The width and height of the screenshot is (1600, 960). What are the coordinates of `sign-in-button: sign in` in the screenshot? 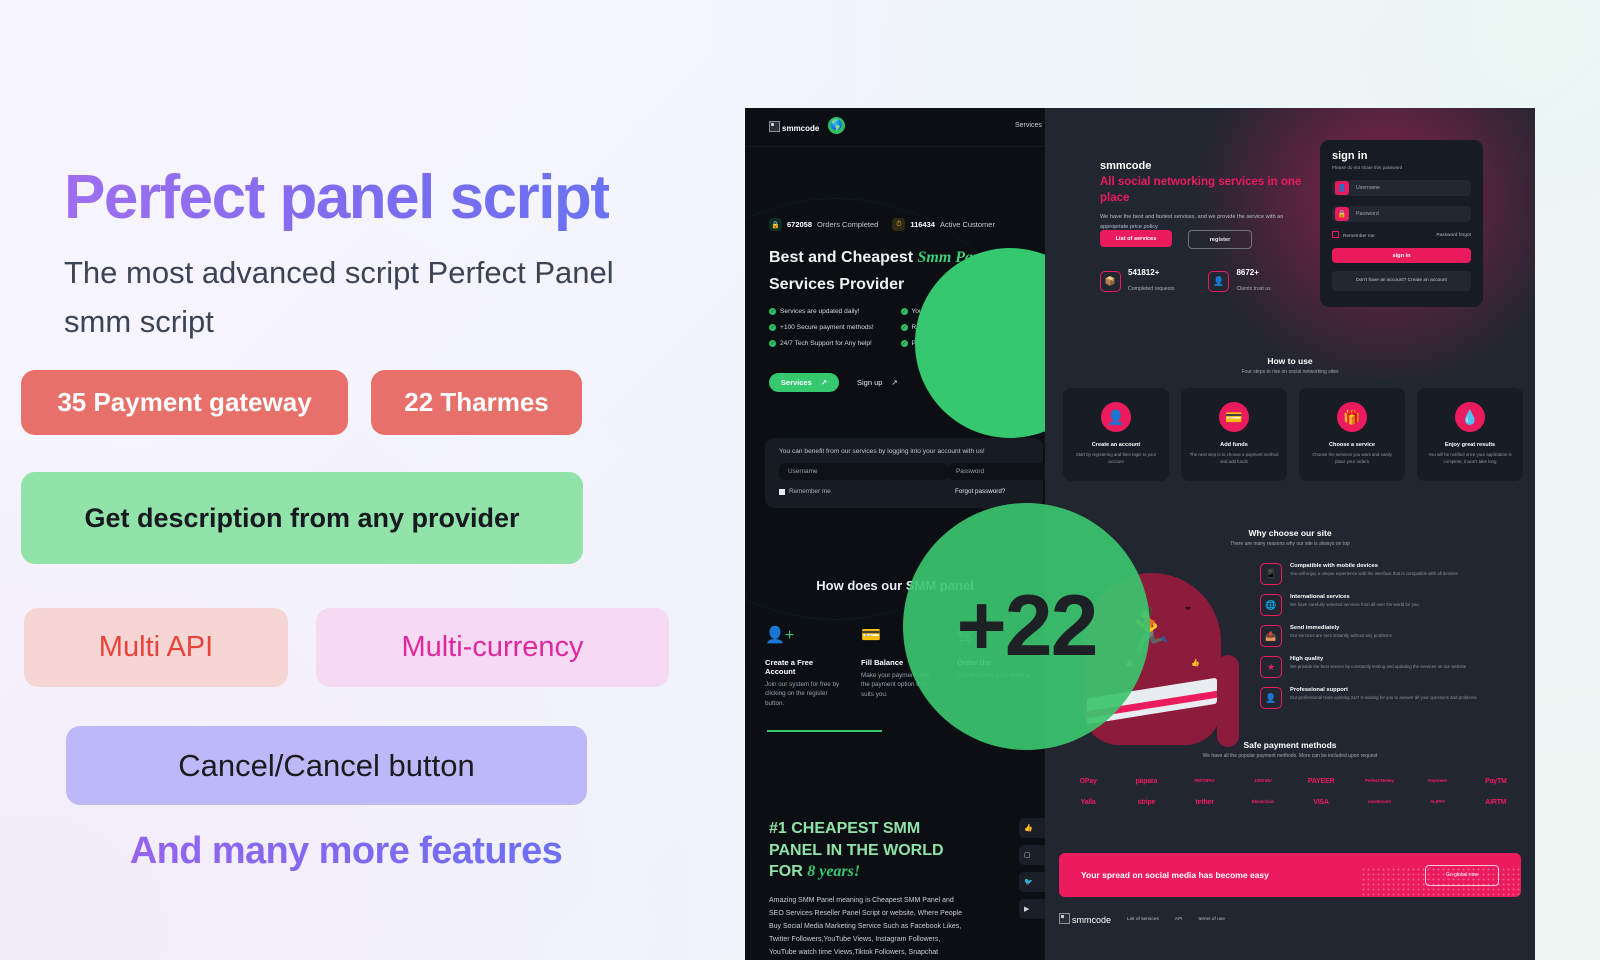 It's located at (1401, 255).